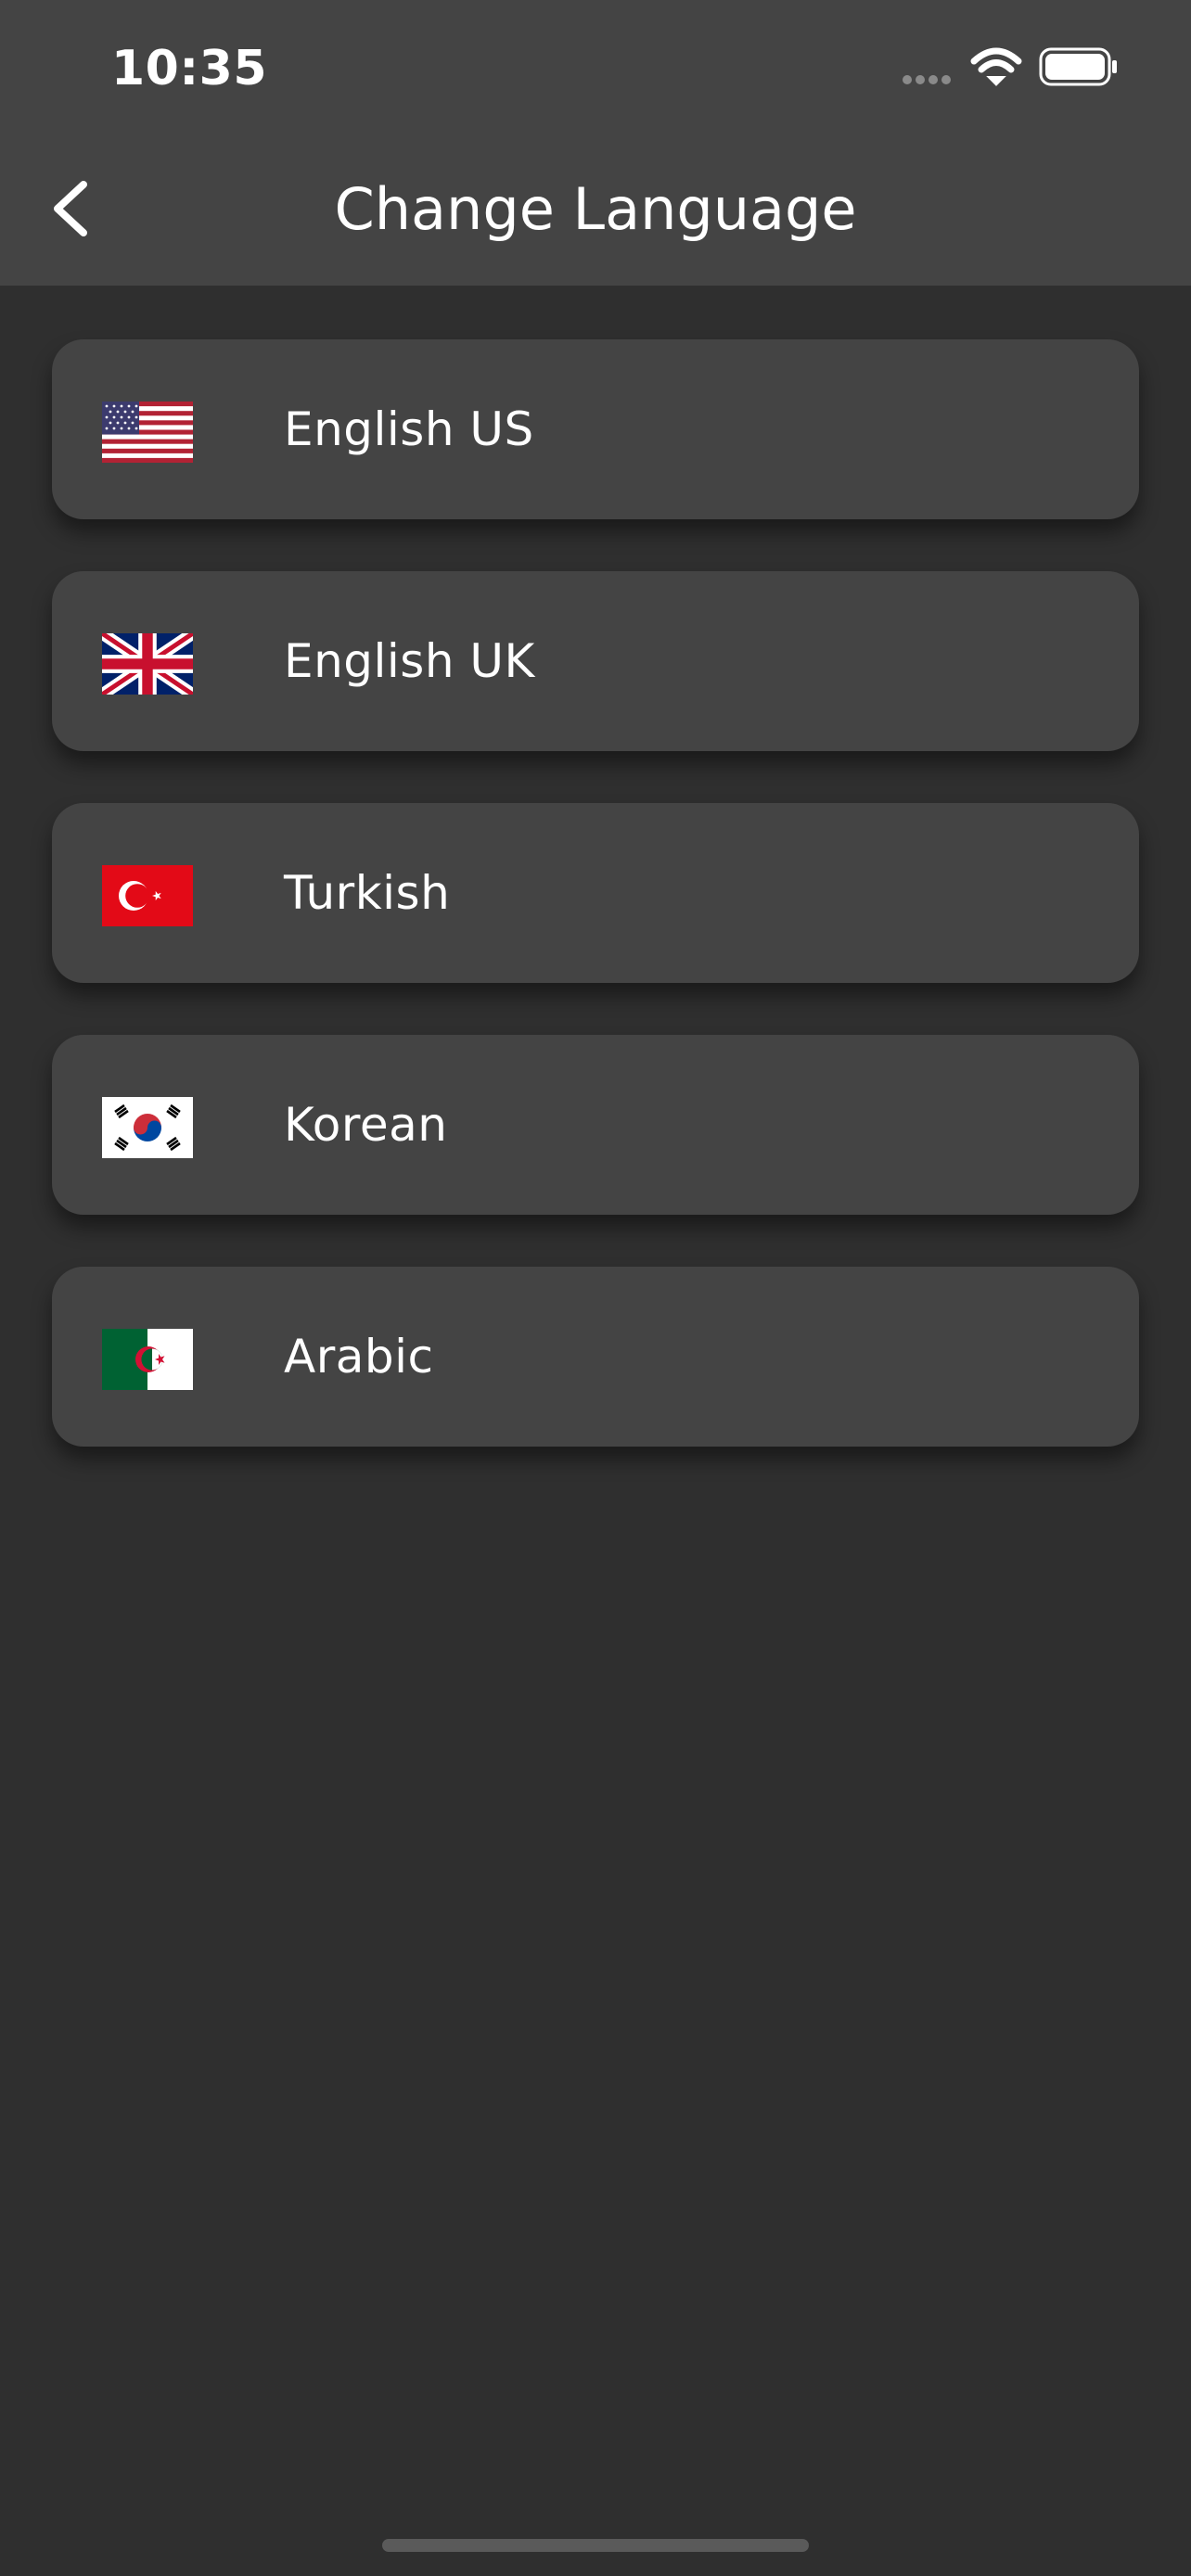 This screenshot has width=1191, height=2576. What do you see at coordinates (359, 1357) in the screenshot?
I see `language-label: Arabic` at bounding box center [359, 1357].